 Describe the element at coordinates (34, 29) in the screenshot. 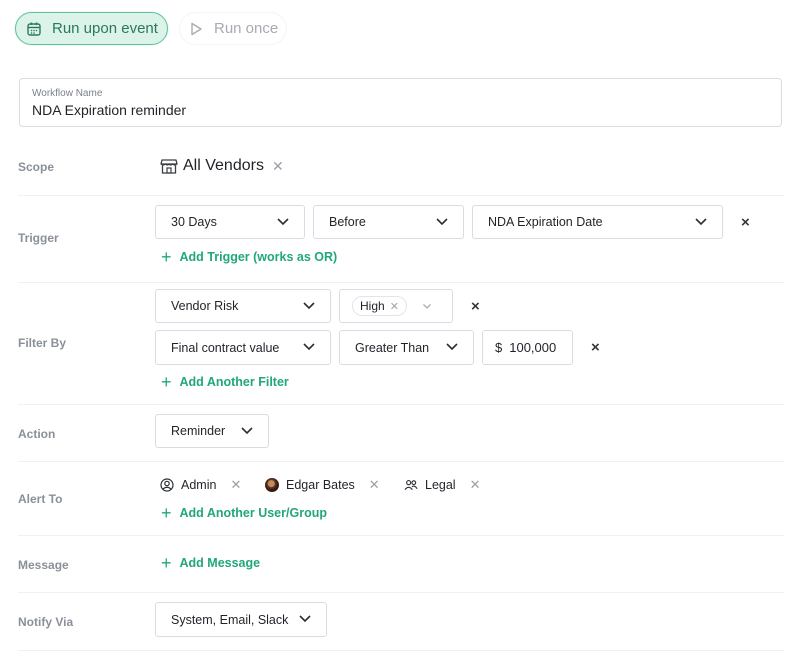

I see `calendar-icon` at that location.